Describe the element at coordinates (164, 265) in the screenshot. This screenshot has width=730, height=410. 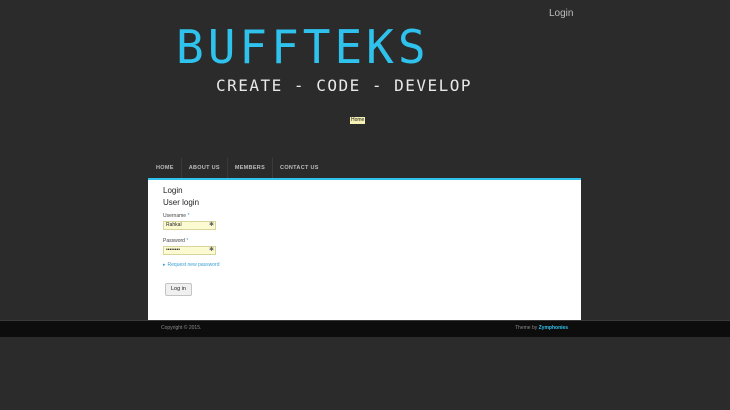
I see `arrow-right-icon: ▸` at that location.